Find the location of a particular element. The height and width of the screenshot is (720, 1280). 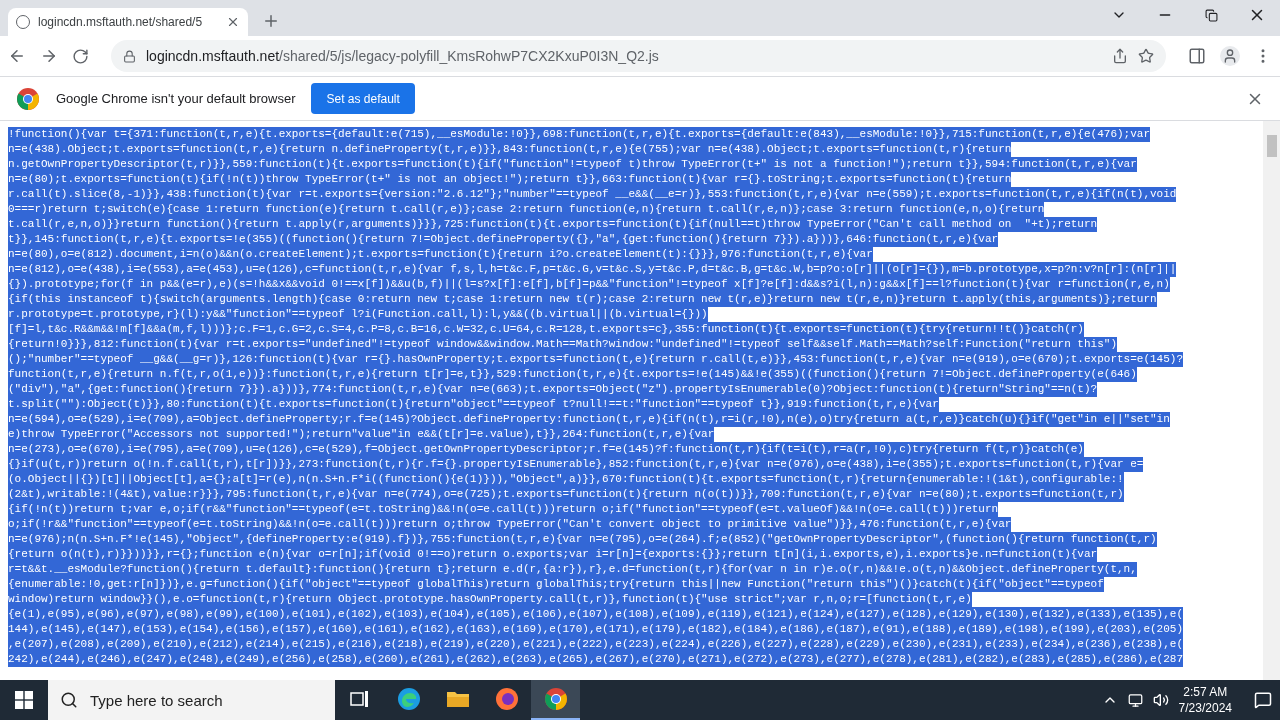

scrollbar is located at coordinates (1271, 400).